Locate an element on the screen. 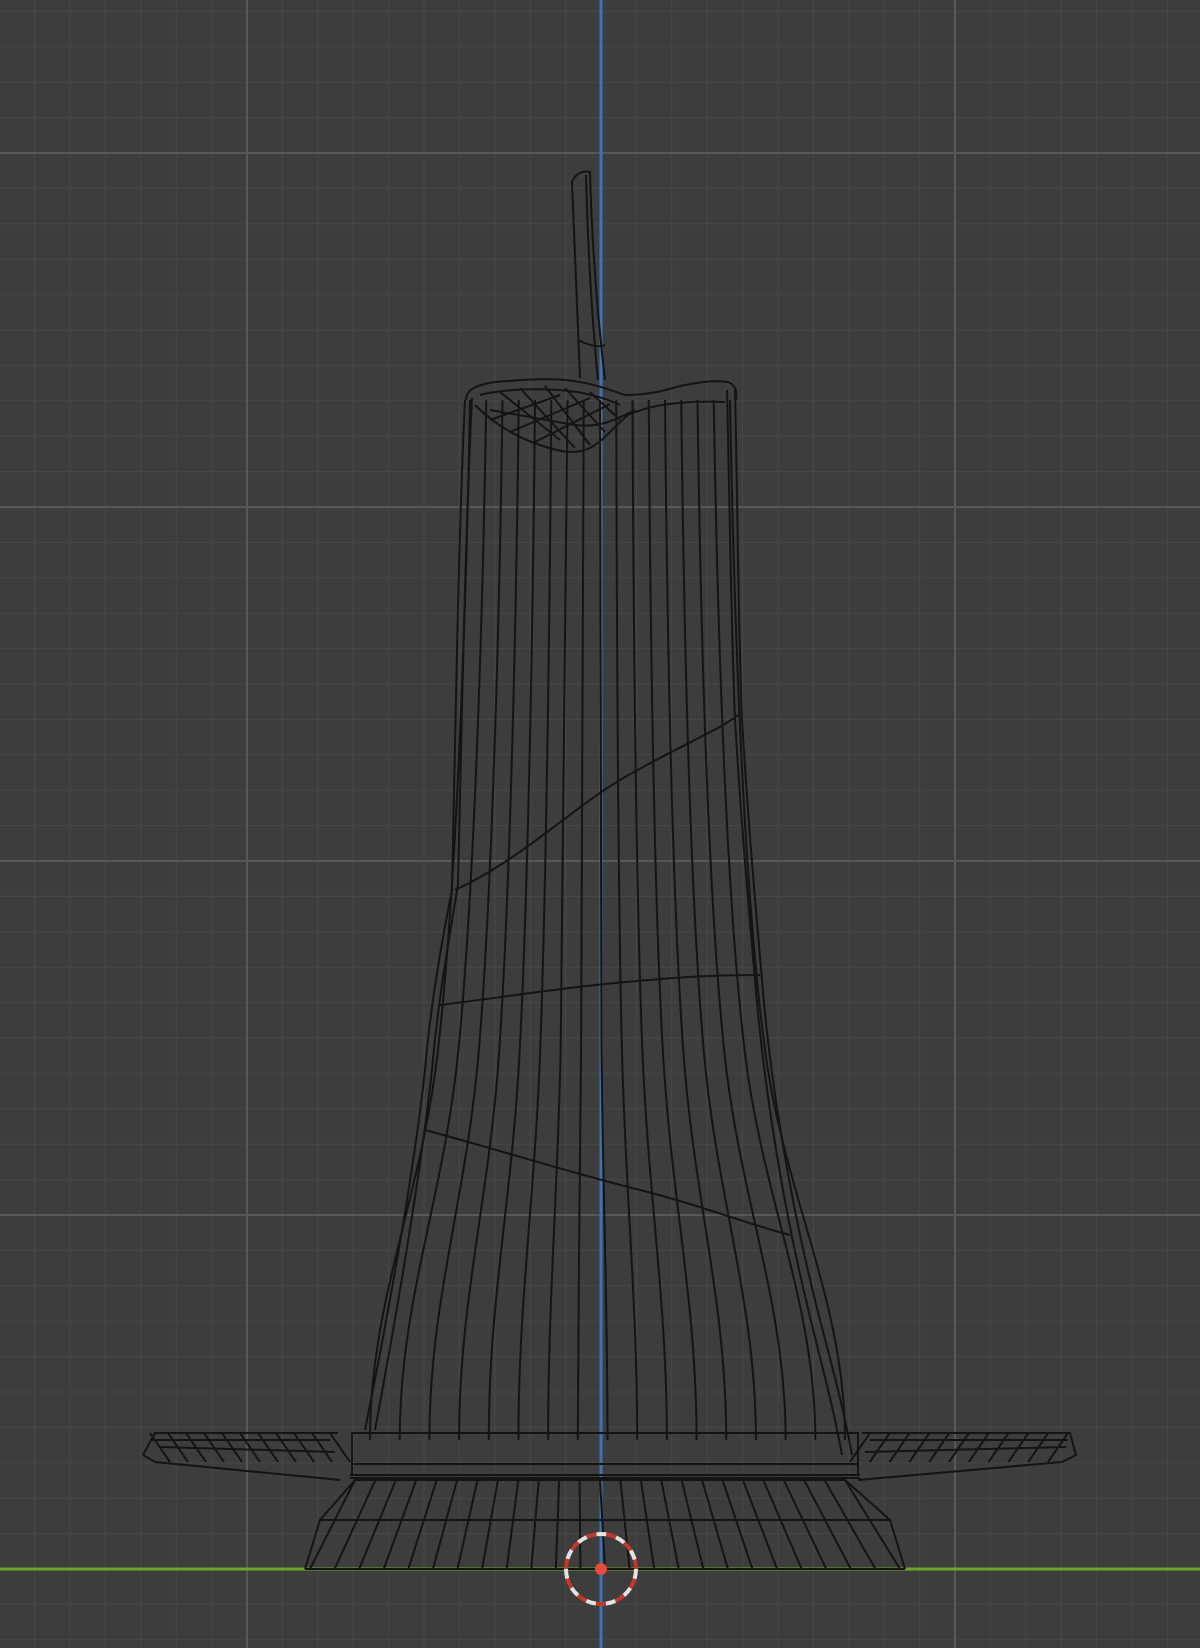  holder-foot is located at coordinates (605, 1524).